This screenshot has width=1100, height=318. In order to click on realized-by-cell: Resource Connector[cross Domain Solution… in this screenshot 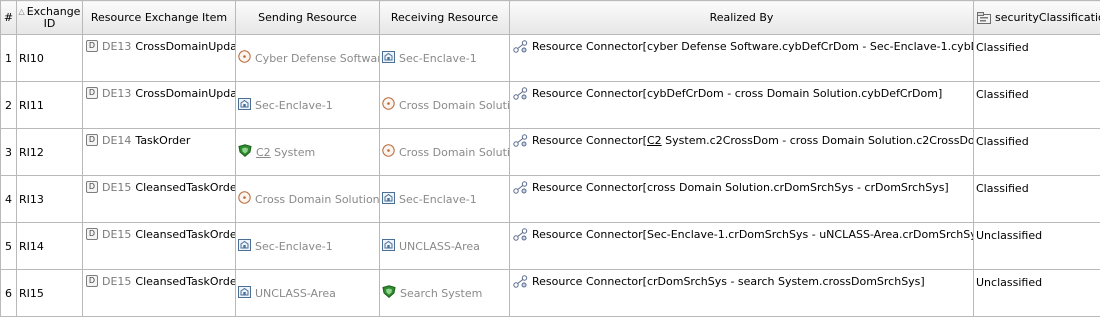, I will do `click(741, 199)`.